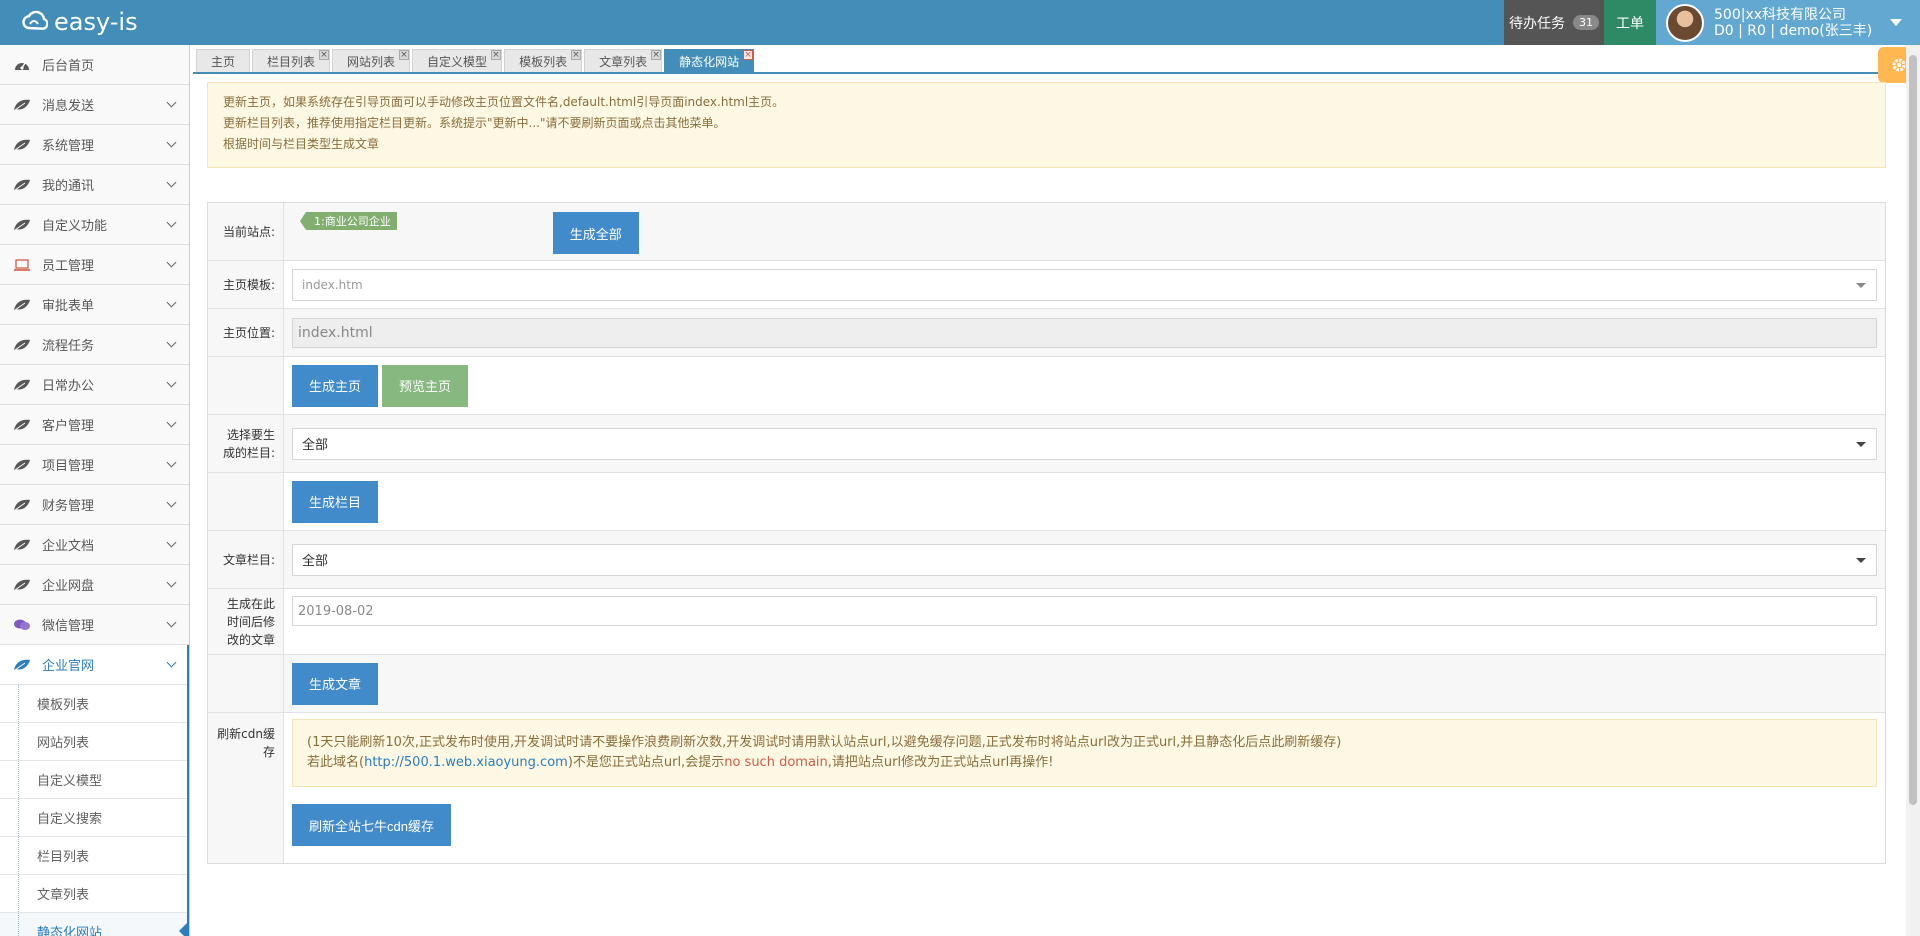 The image size is (1920, 936). Describe the element at coordinates (223, 60) in the screenshot. I see `tab-home: 主页` at that location.